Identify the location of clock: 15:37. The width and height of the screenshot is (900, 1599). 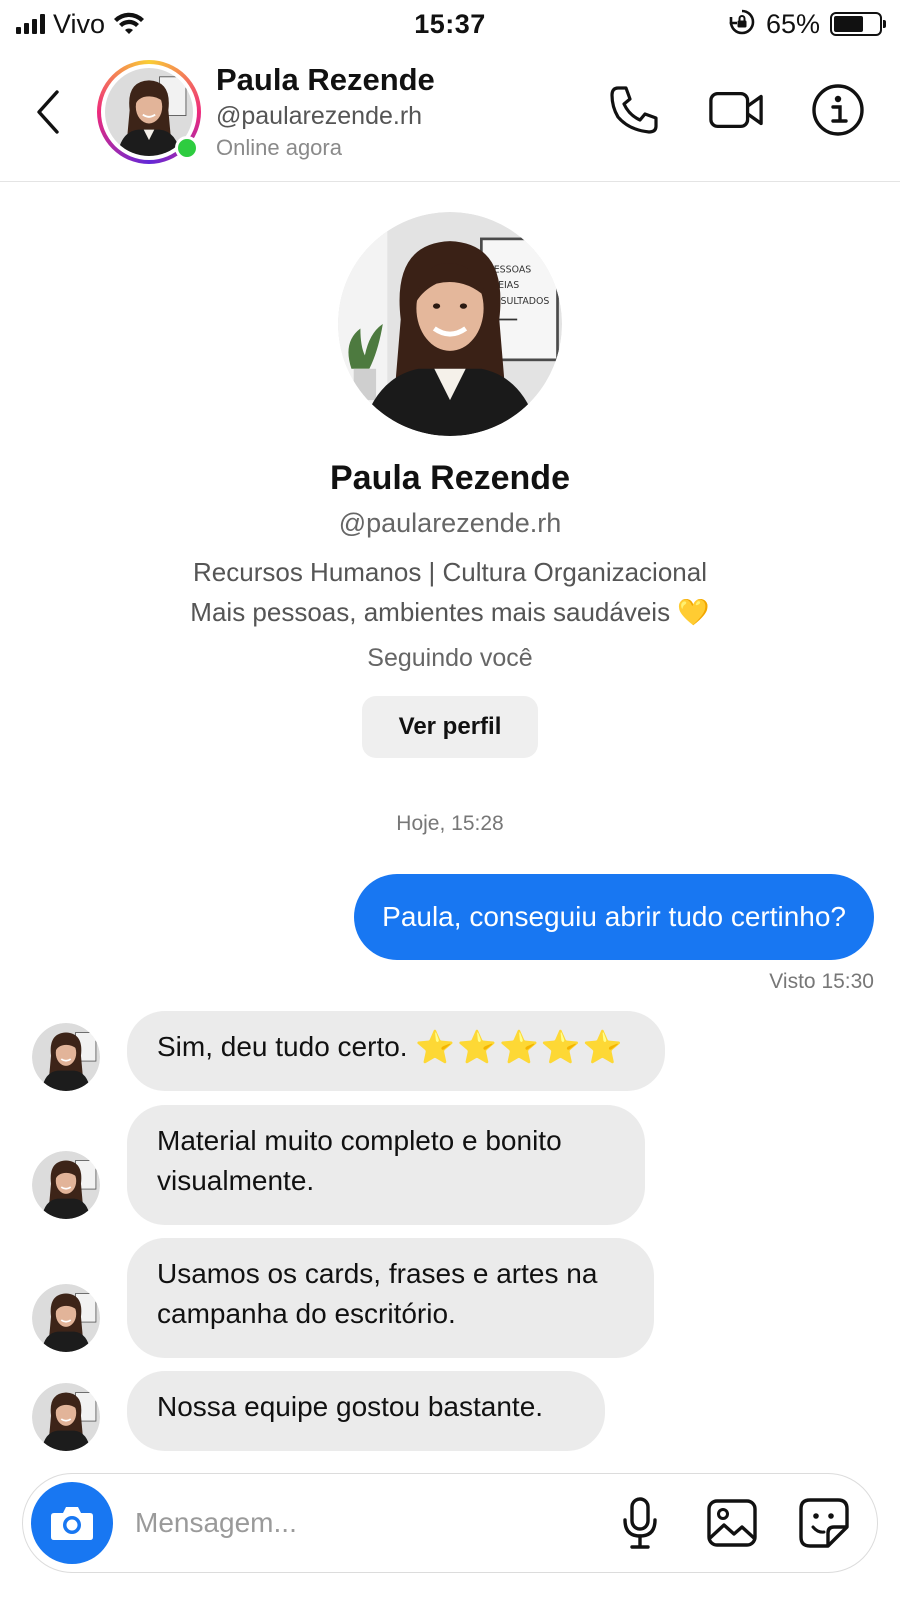
(450, 23).